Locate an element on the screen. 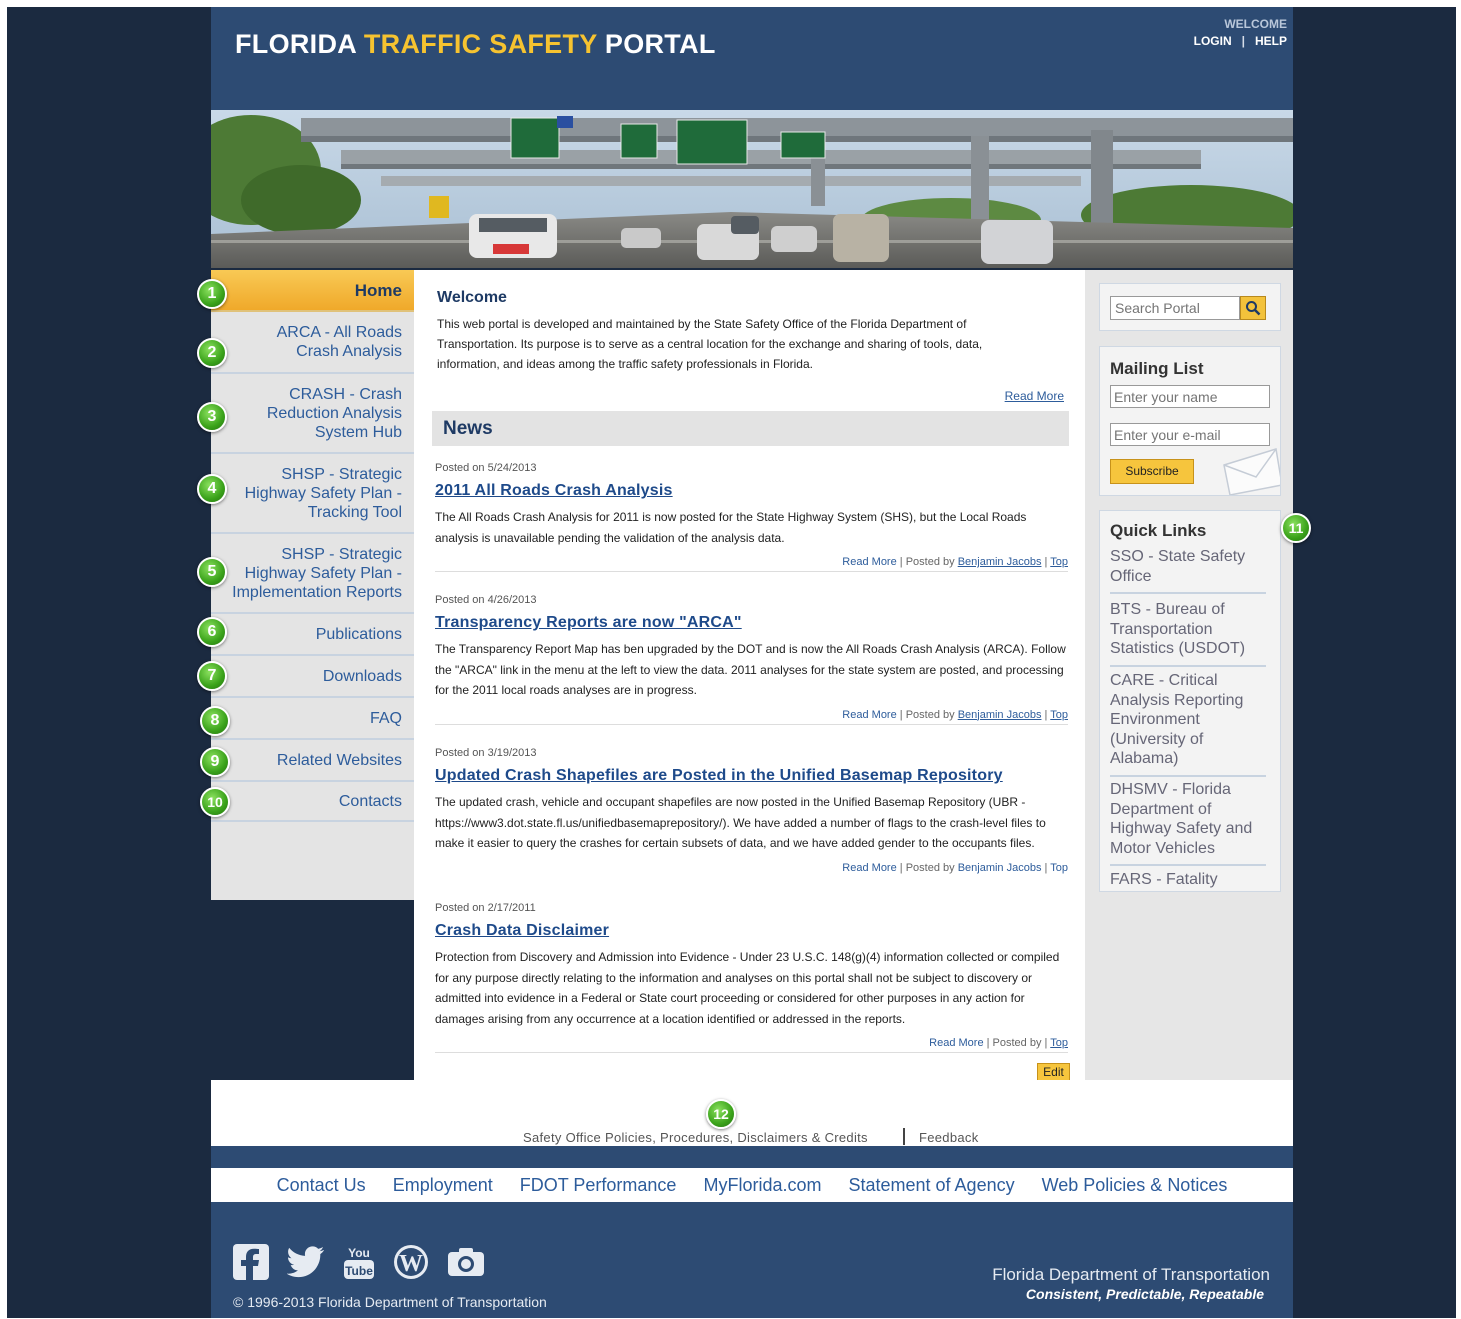 This screenshot has width=1461, height=1319. footer-divider is located at coordinates (904, 1136).